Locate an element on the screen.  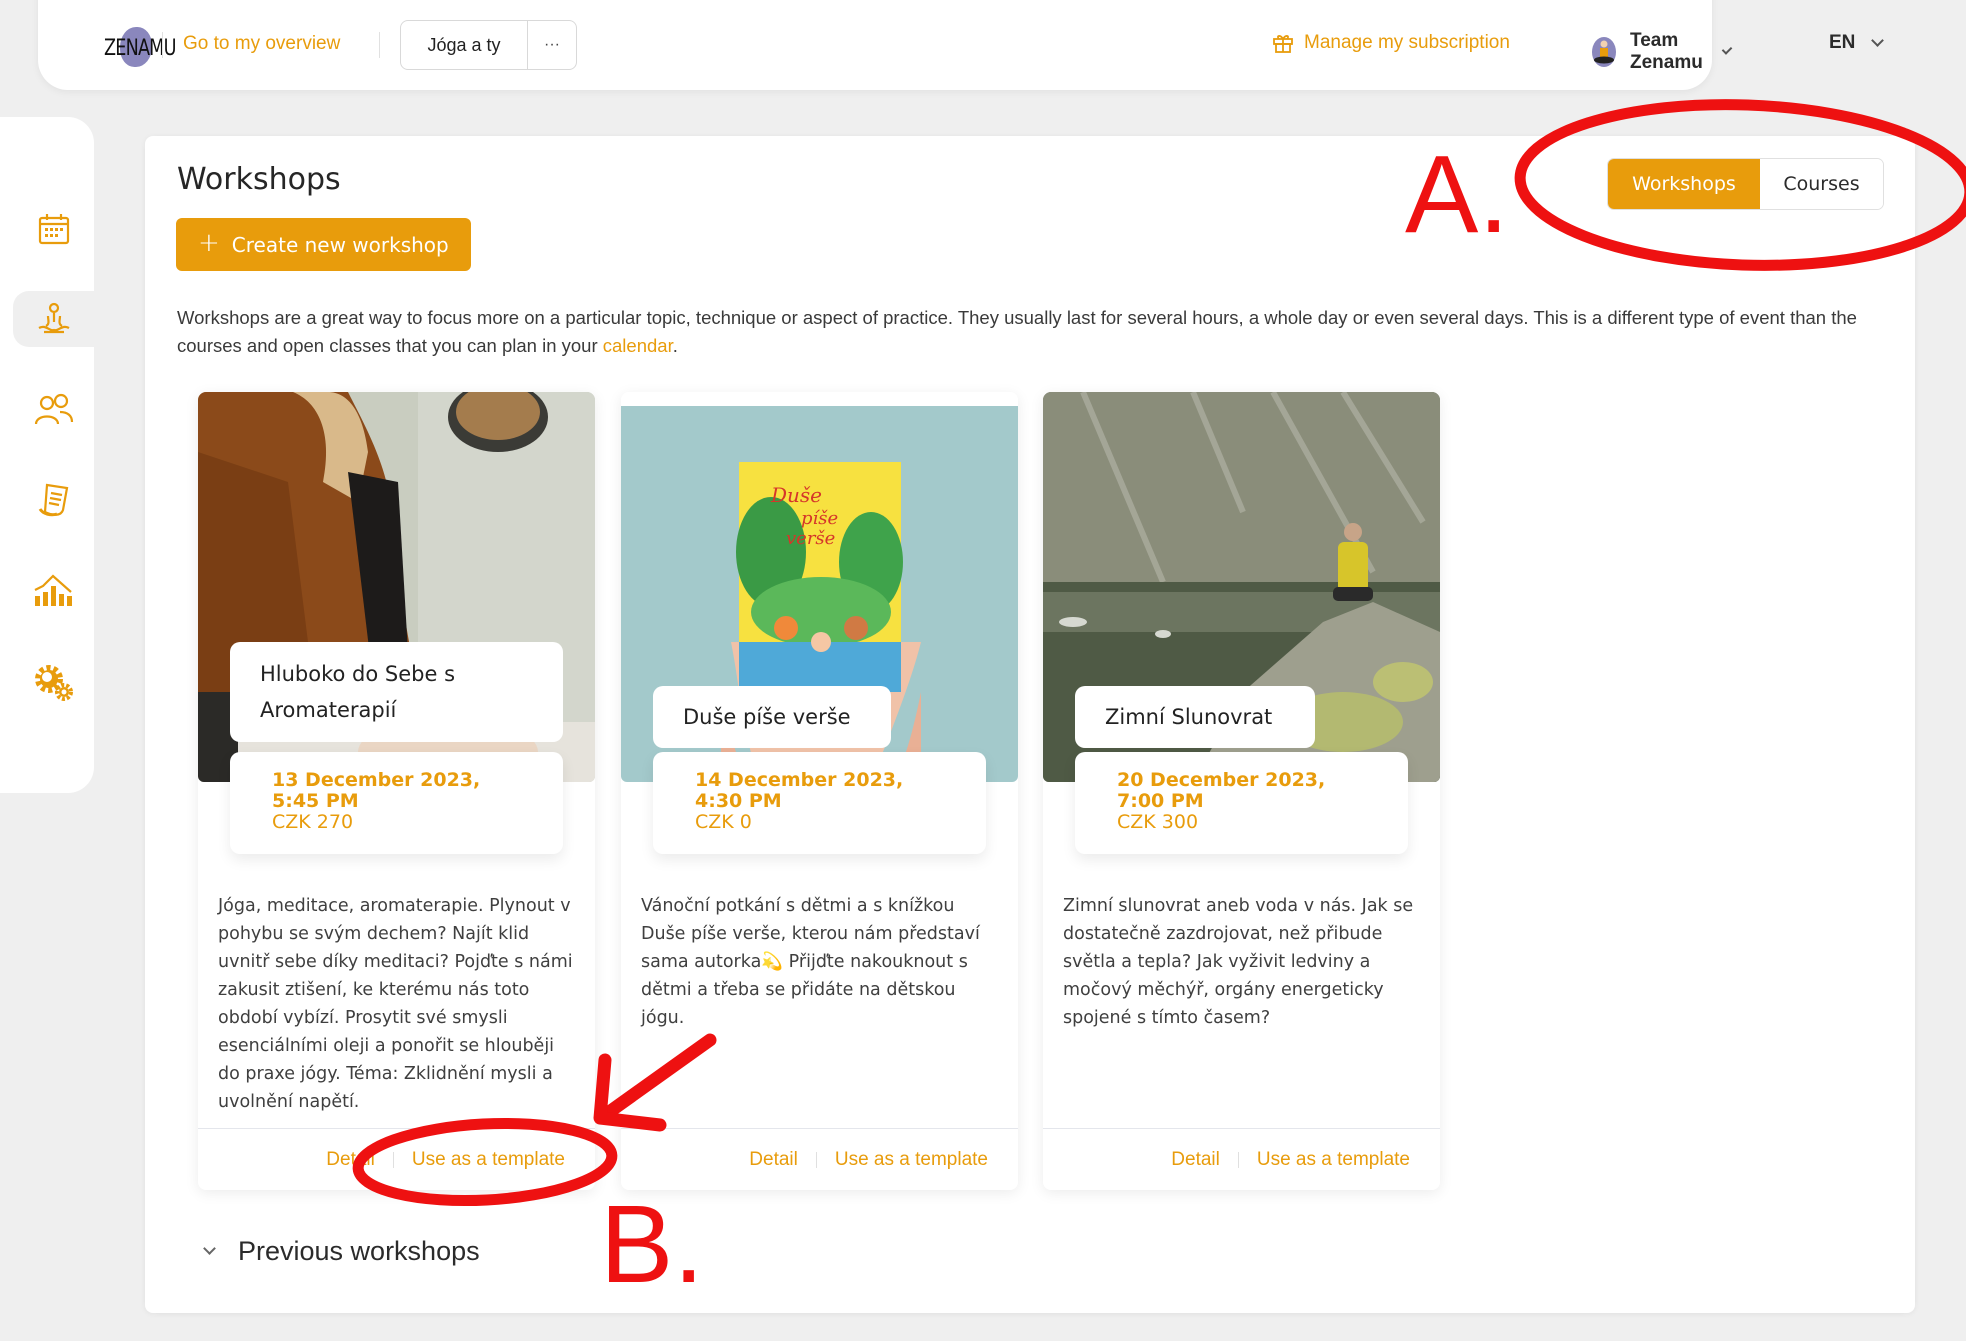
gift-icon is located at coordinates (1283, 43).